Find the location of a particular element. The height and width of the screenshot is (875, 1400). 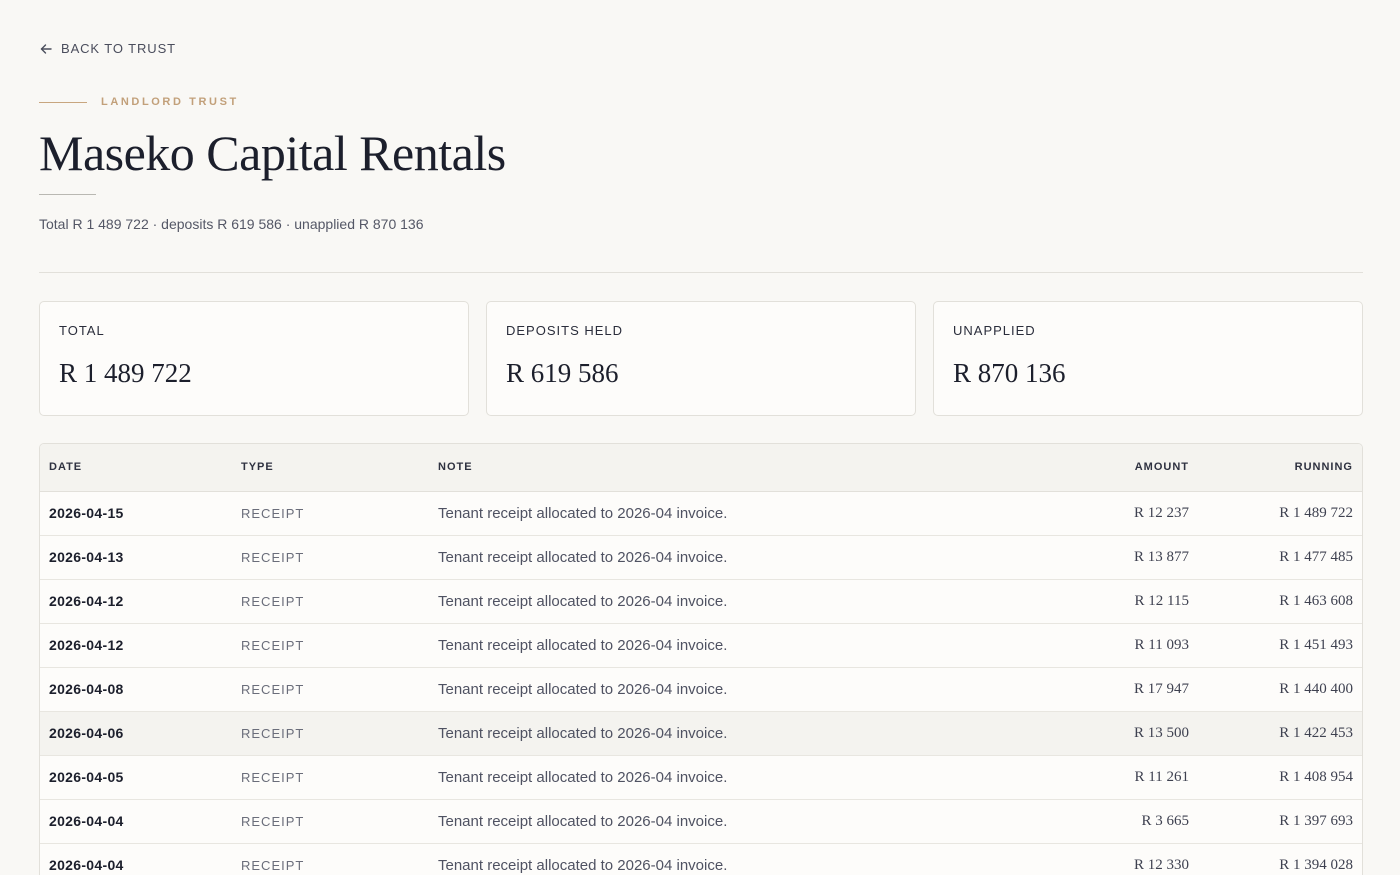

deposits-held-card: DEPOSITS HELD R 619 586 is located at coordinates (701, 358).